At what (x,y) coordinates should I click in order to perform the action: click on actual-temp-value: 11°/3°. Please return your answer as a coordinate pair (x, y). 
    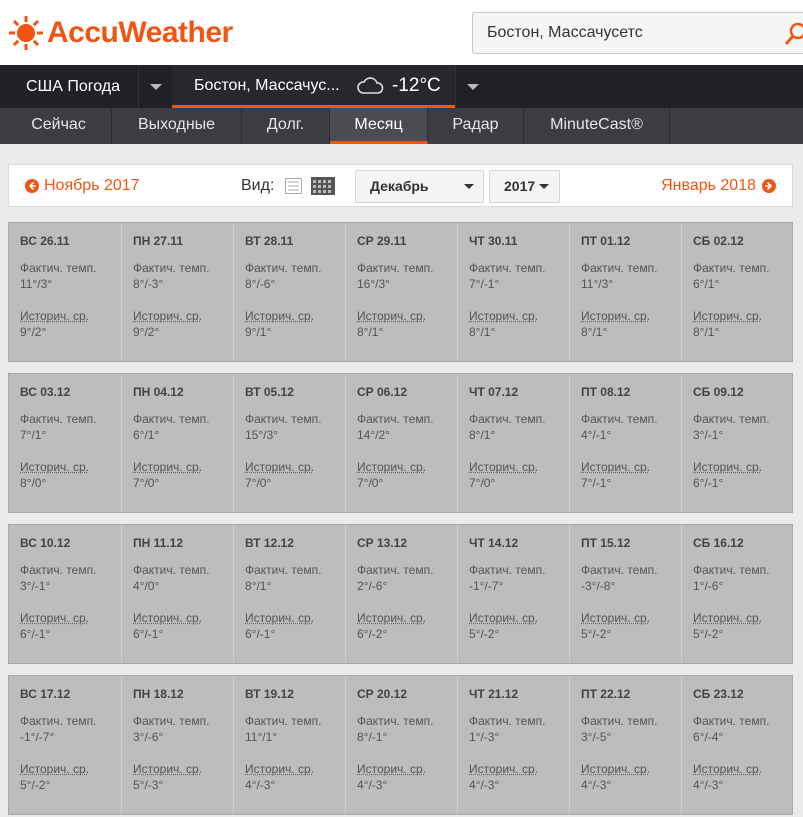
    Looking at the image, I should click on (36, 284).